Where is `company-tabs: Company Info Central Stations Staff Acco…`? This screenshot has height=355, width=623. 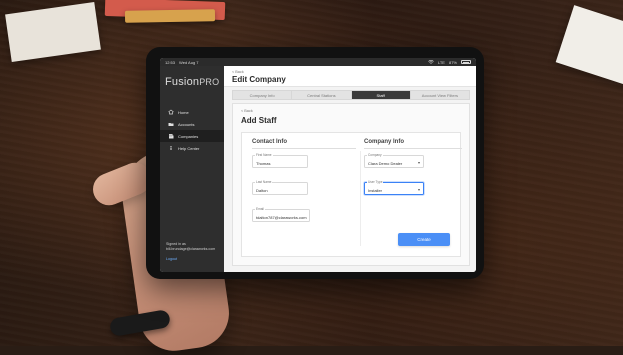 company-tabs: Company Info Central Stations Staff Acco… is located at coordinates (351, 95).